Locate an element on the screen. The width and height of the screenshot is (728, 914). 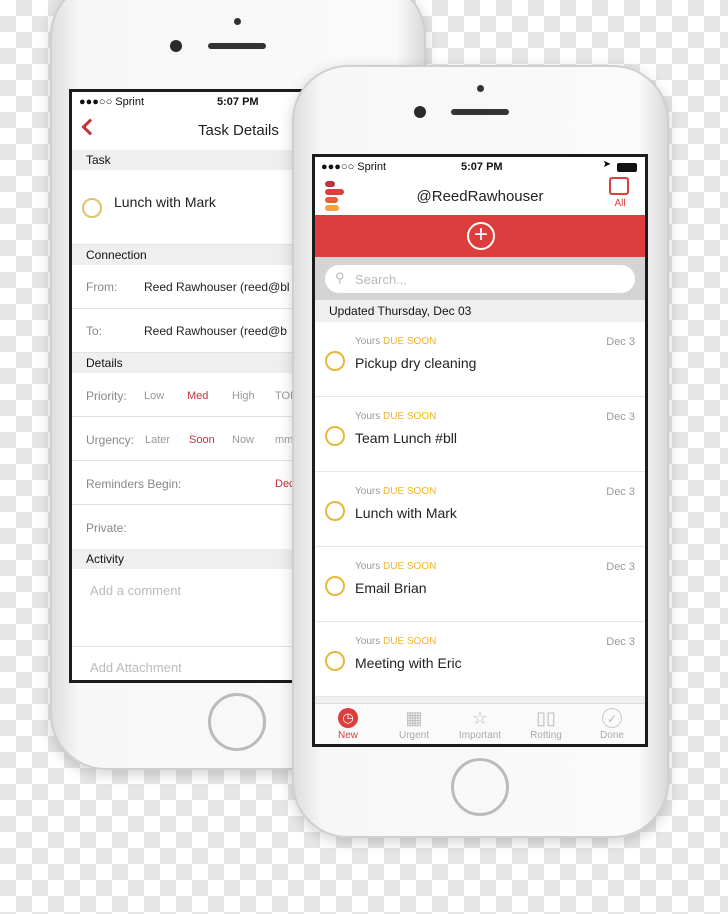
tab-label: Rotting is located at coordinates (546, 735).